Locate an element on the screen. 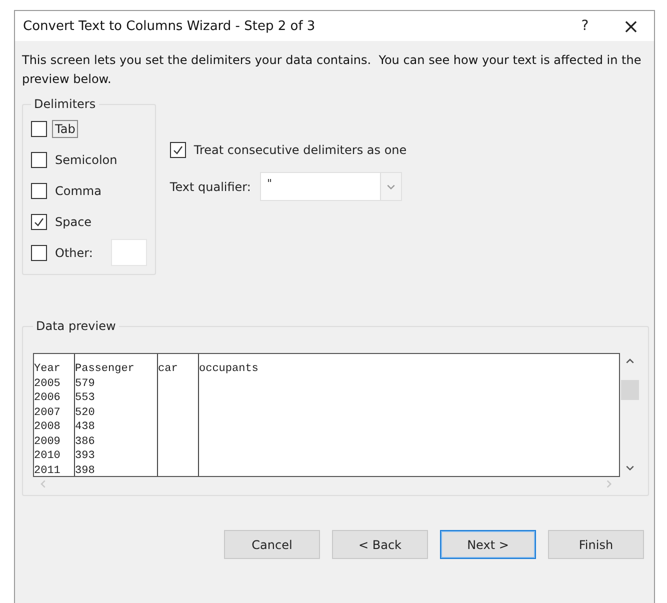 Image resolution: width=667 pixels, height=603 pixels. table-cell-text: 438 is located at coordinates (85, 427).